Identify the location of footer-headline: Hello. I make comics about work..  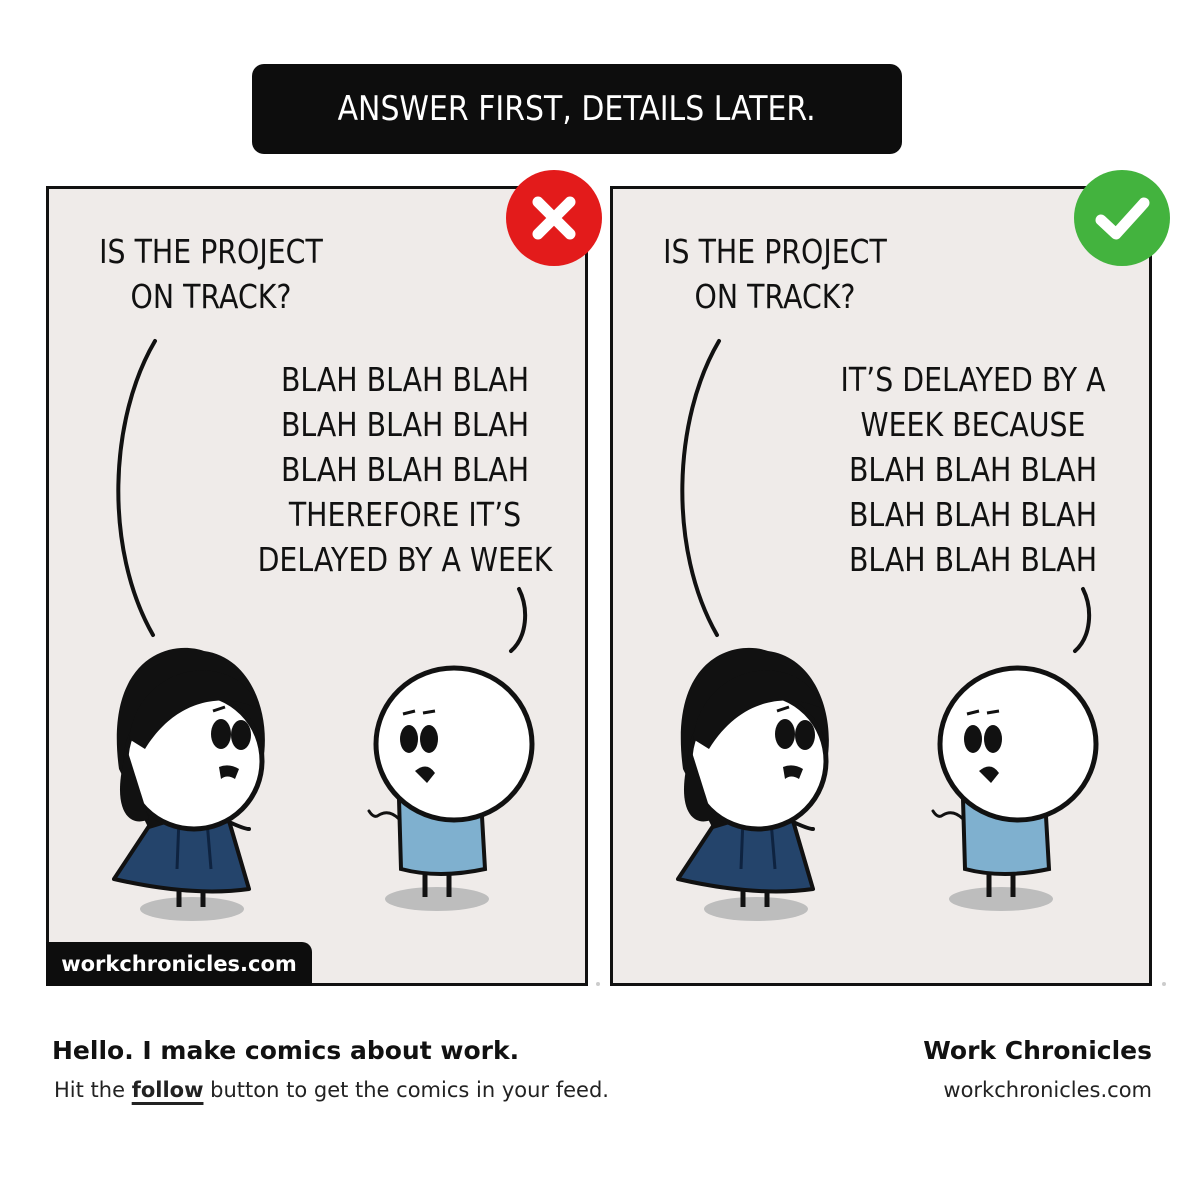
(286, 1050).